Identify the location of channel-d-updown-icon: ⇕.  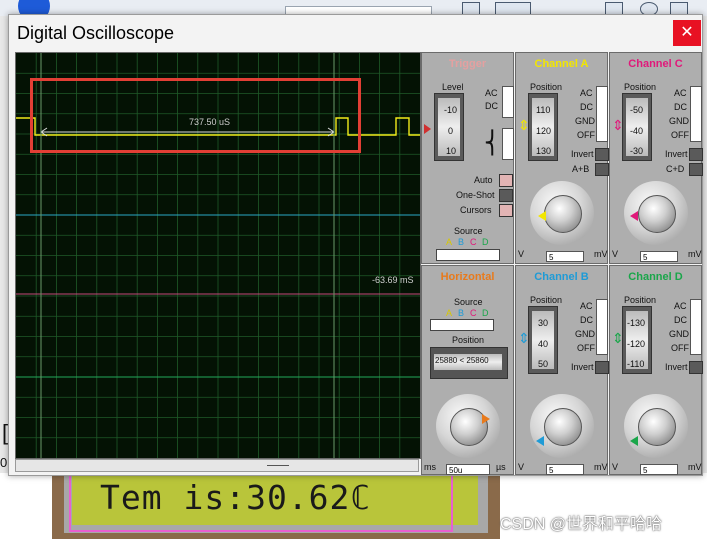
(618, 338).